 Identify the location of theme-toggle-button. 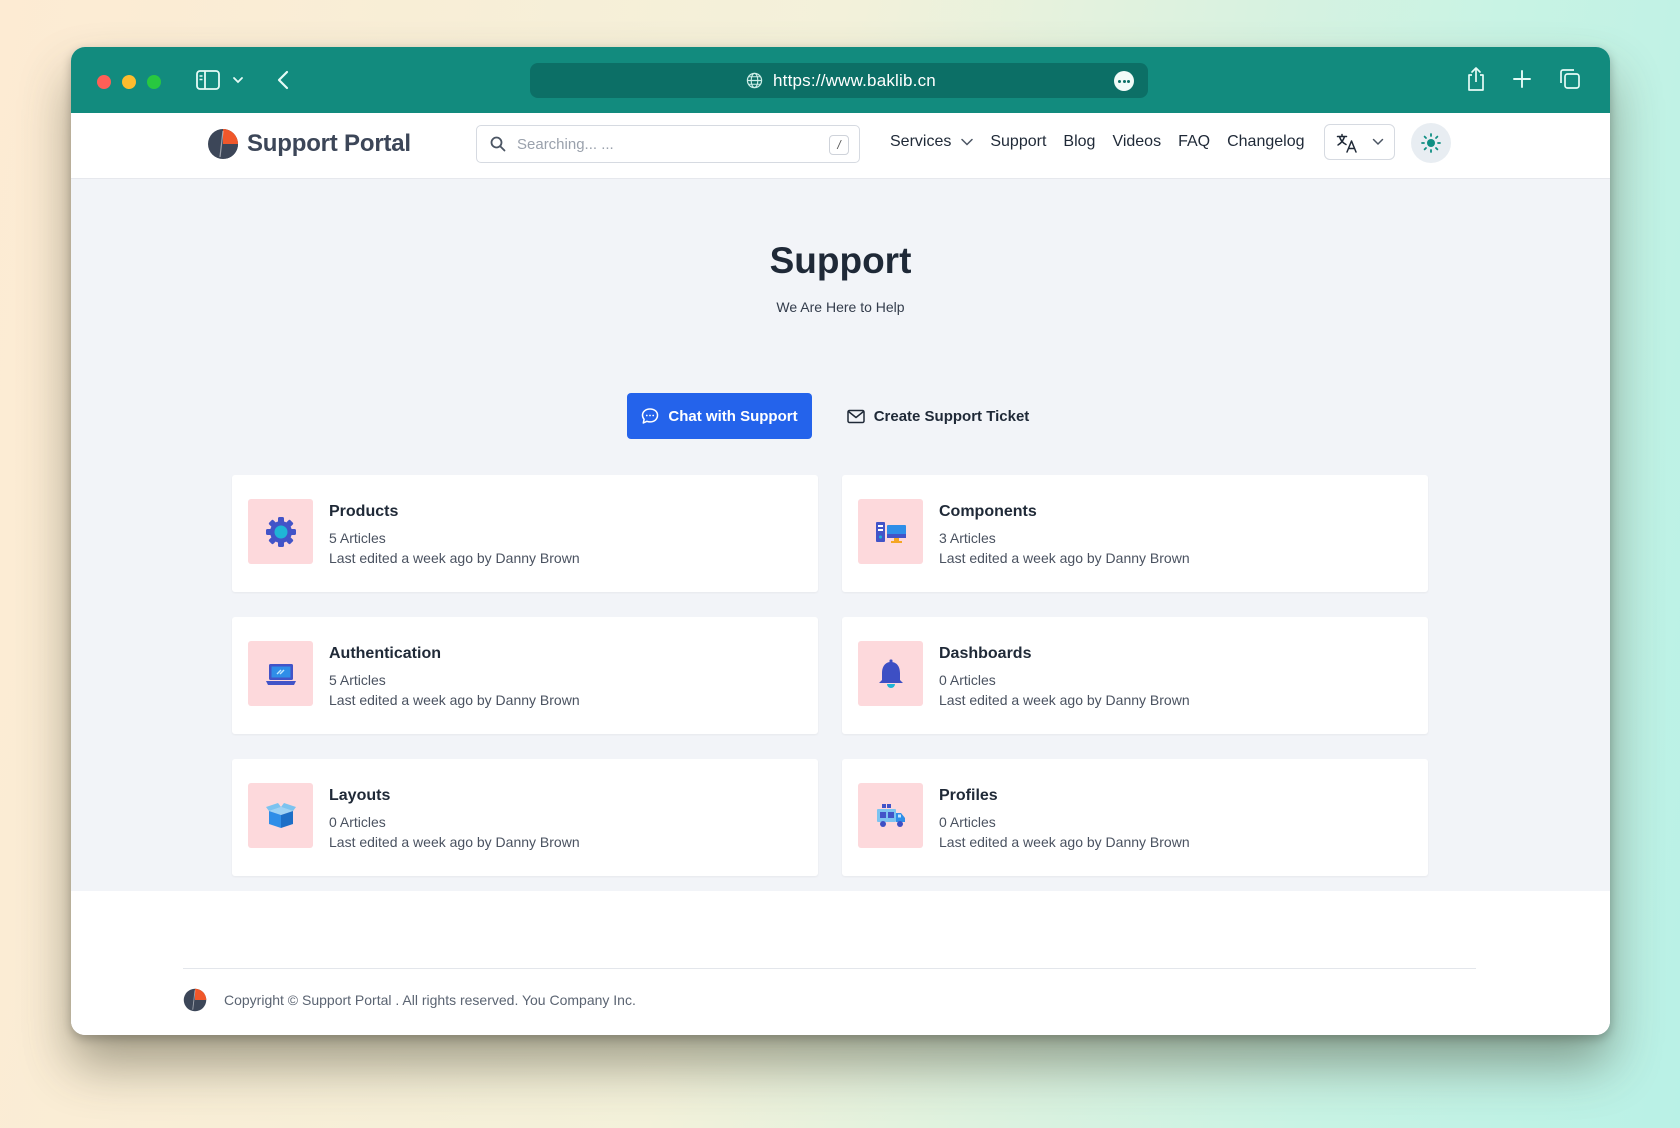
(1431, 143).